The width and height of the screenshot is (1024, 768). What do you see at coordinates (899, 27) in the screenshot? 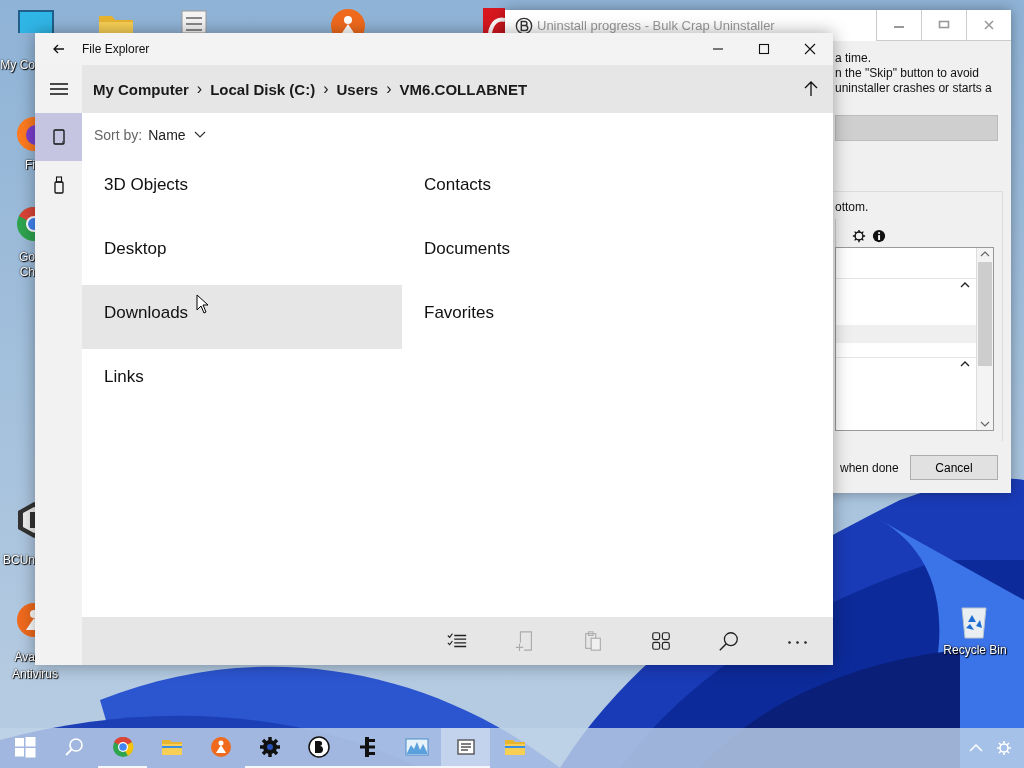
I see `minimize-icon` at bounding box center [899, 27].